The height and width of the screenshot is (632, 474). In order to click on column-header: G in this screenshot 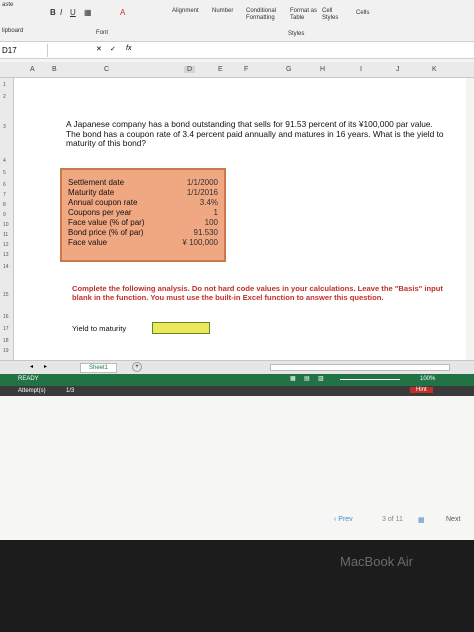, I will do `click(288, 69)`.